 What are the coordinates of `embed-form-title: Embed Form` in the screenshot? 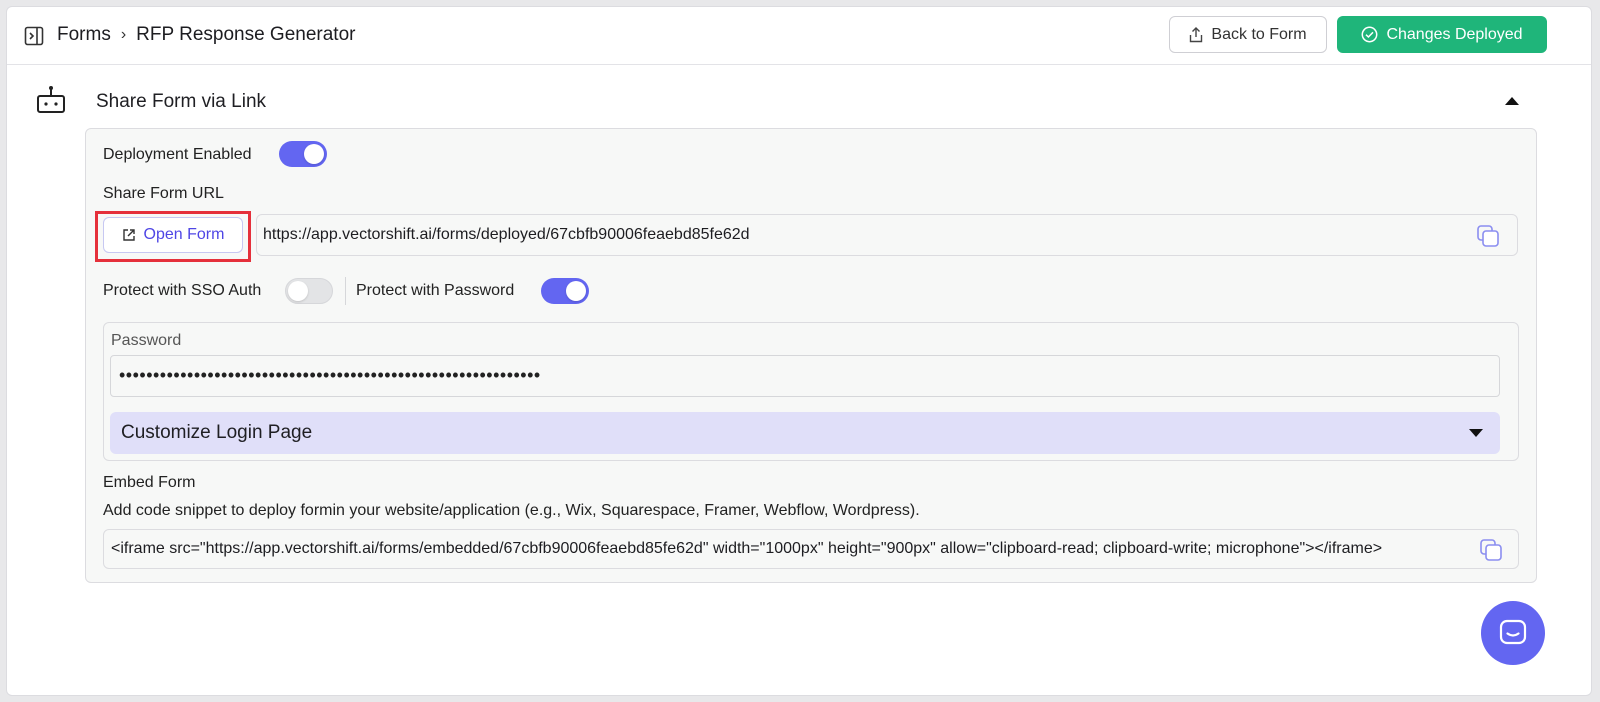 It's located at (149, 482).